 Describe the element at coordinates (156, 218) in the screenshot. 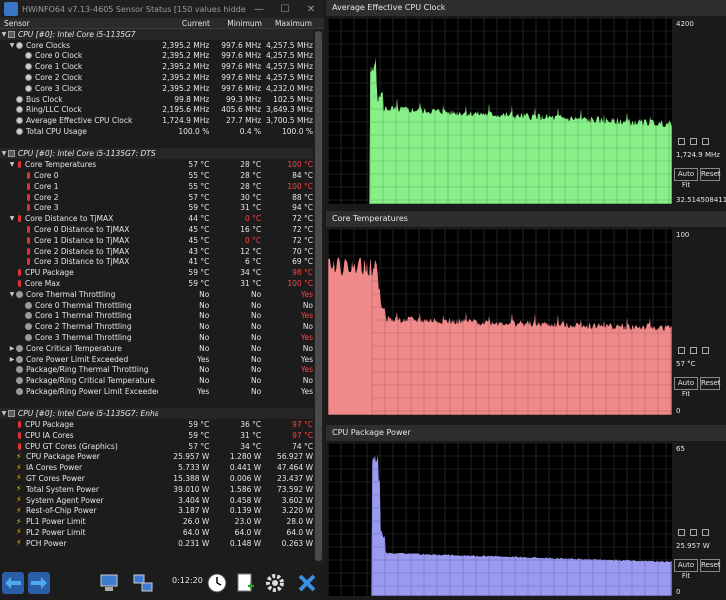

I see `sensor-row: ▼ Core Distance to TjMAX 44 °C 0 °C 72 °C` at that location.